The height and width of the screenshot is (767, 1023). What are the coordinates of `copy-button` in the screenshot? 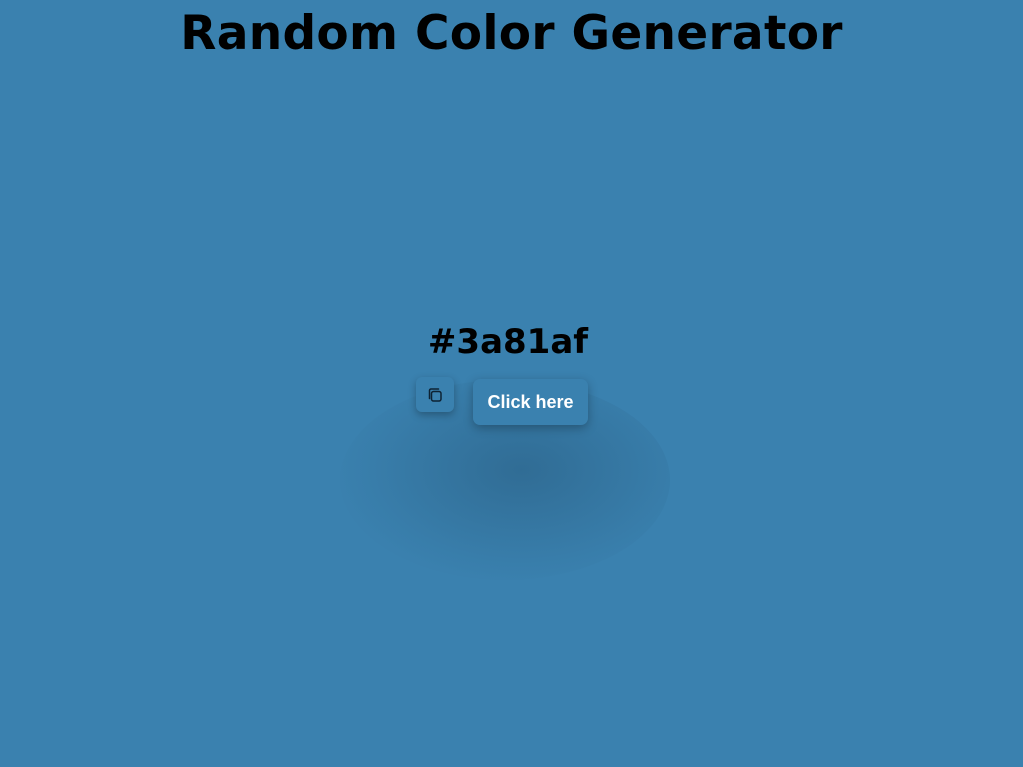 It's located at (435, 394).